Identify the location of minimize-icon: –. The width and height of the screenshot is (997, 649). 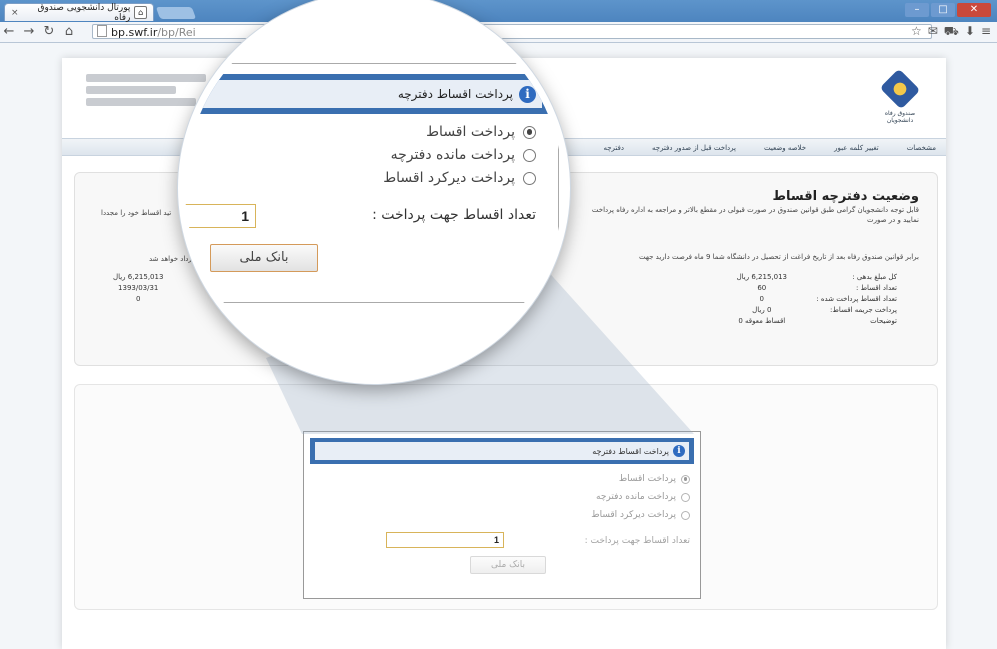
(917, 10).